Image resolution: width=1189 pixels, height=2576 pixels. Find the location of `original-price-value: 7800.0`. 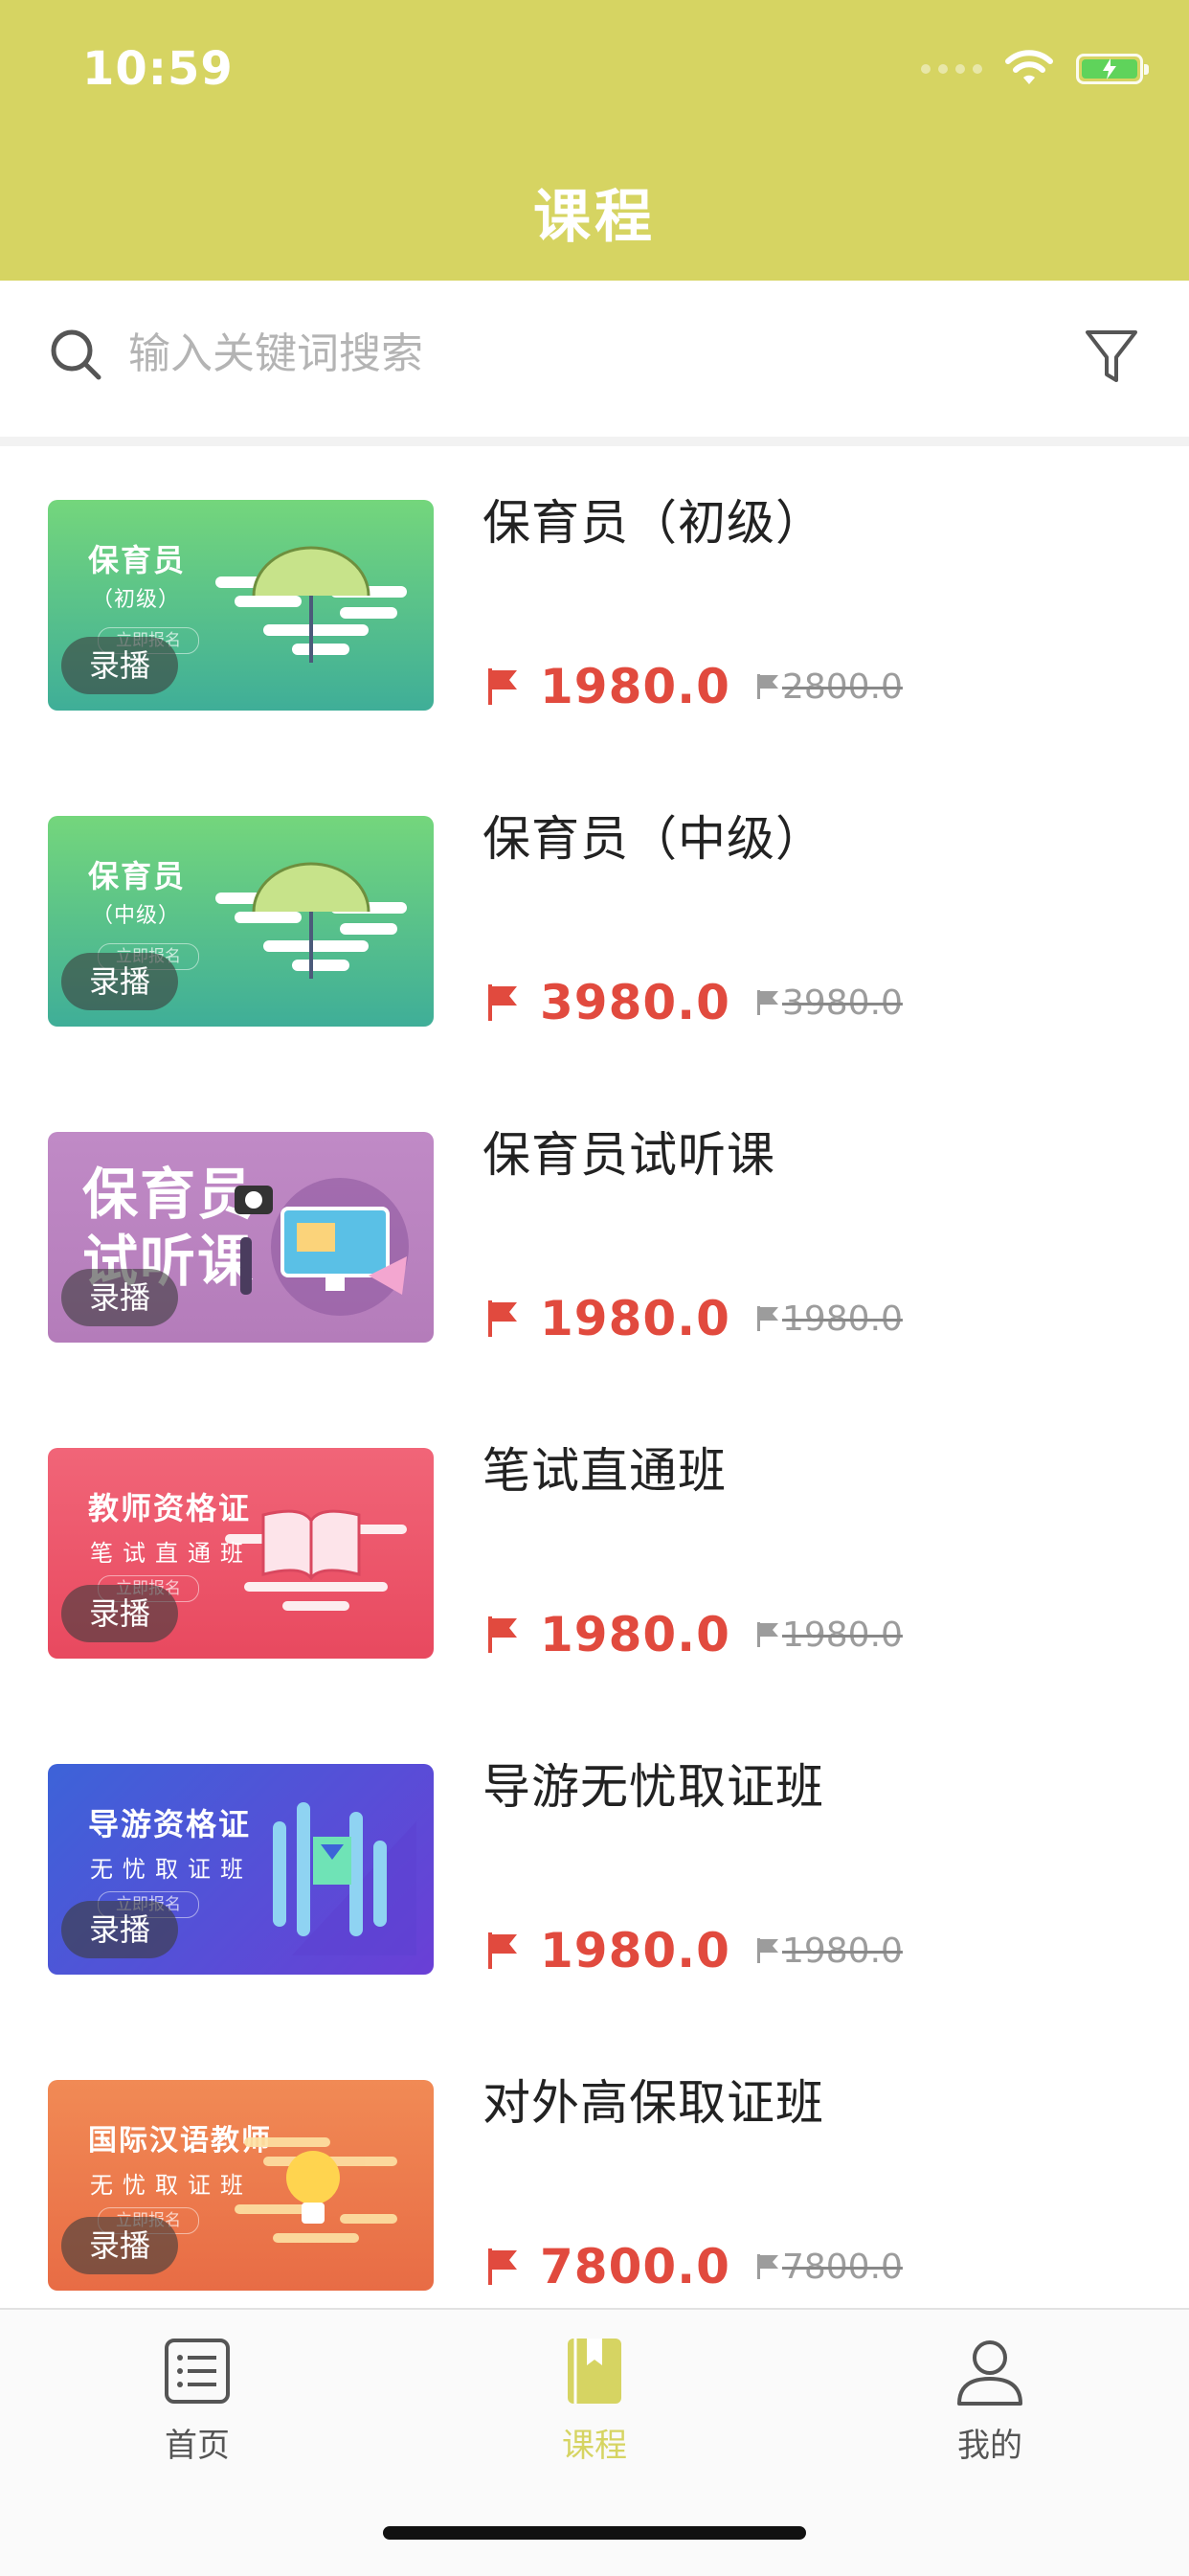

original-price-value: 7800.0 is located at coordinates (842, 2267).